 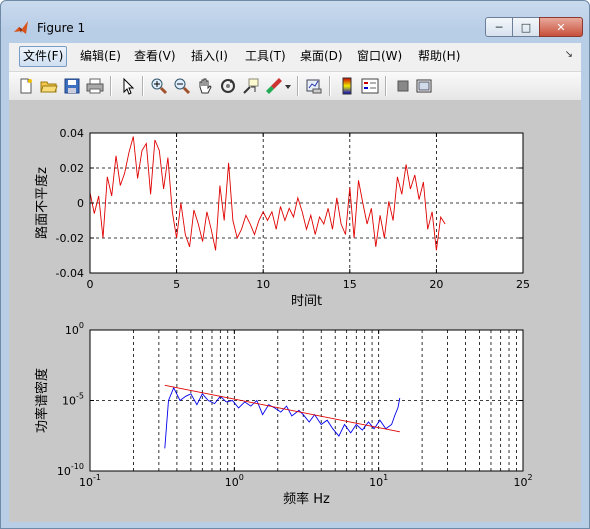 What do you see at coordinates (209, 56) in the screenshot?
I see `menu-insert: 插入(I)` at bounding box center [209, 56].